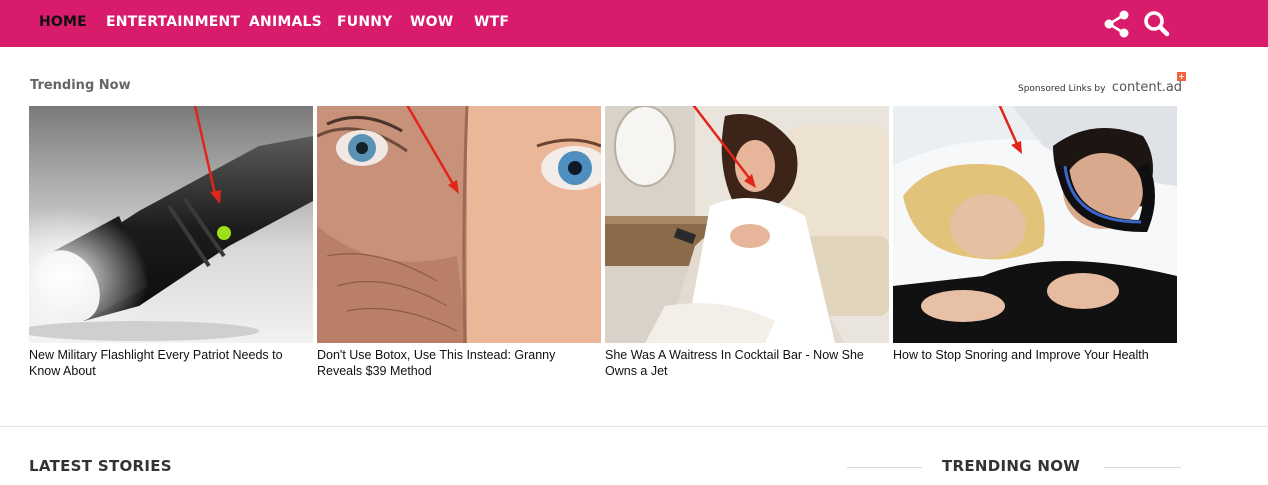 The image size is (1268, 485). I want to click on sponsored-attribution: Sponsored Links by content.ad +, so click(1102, 84).